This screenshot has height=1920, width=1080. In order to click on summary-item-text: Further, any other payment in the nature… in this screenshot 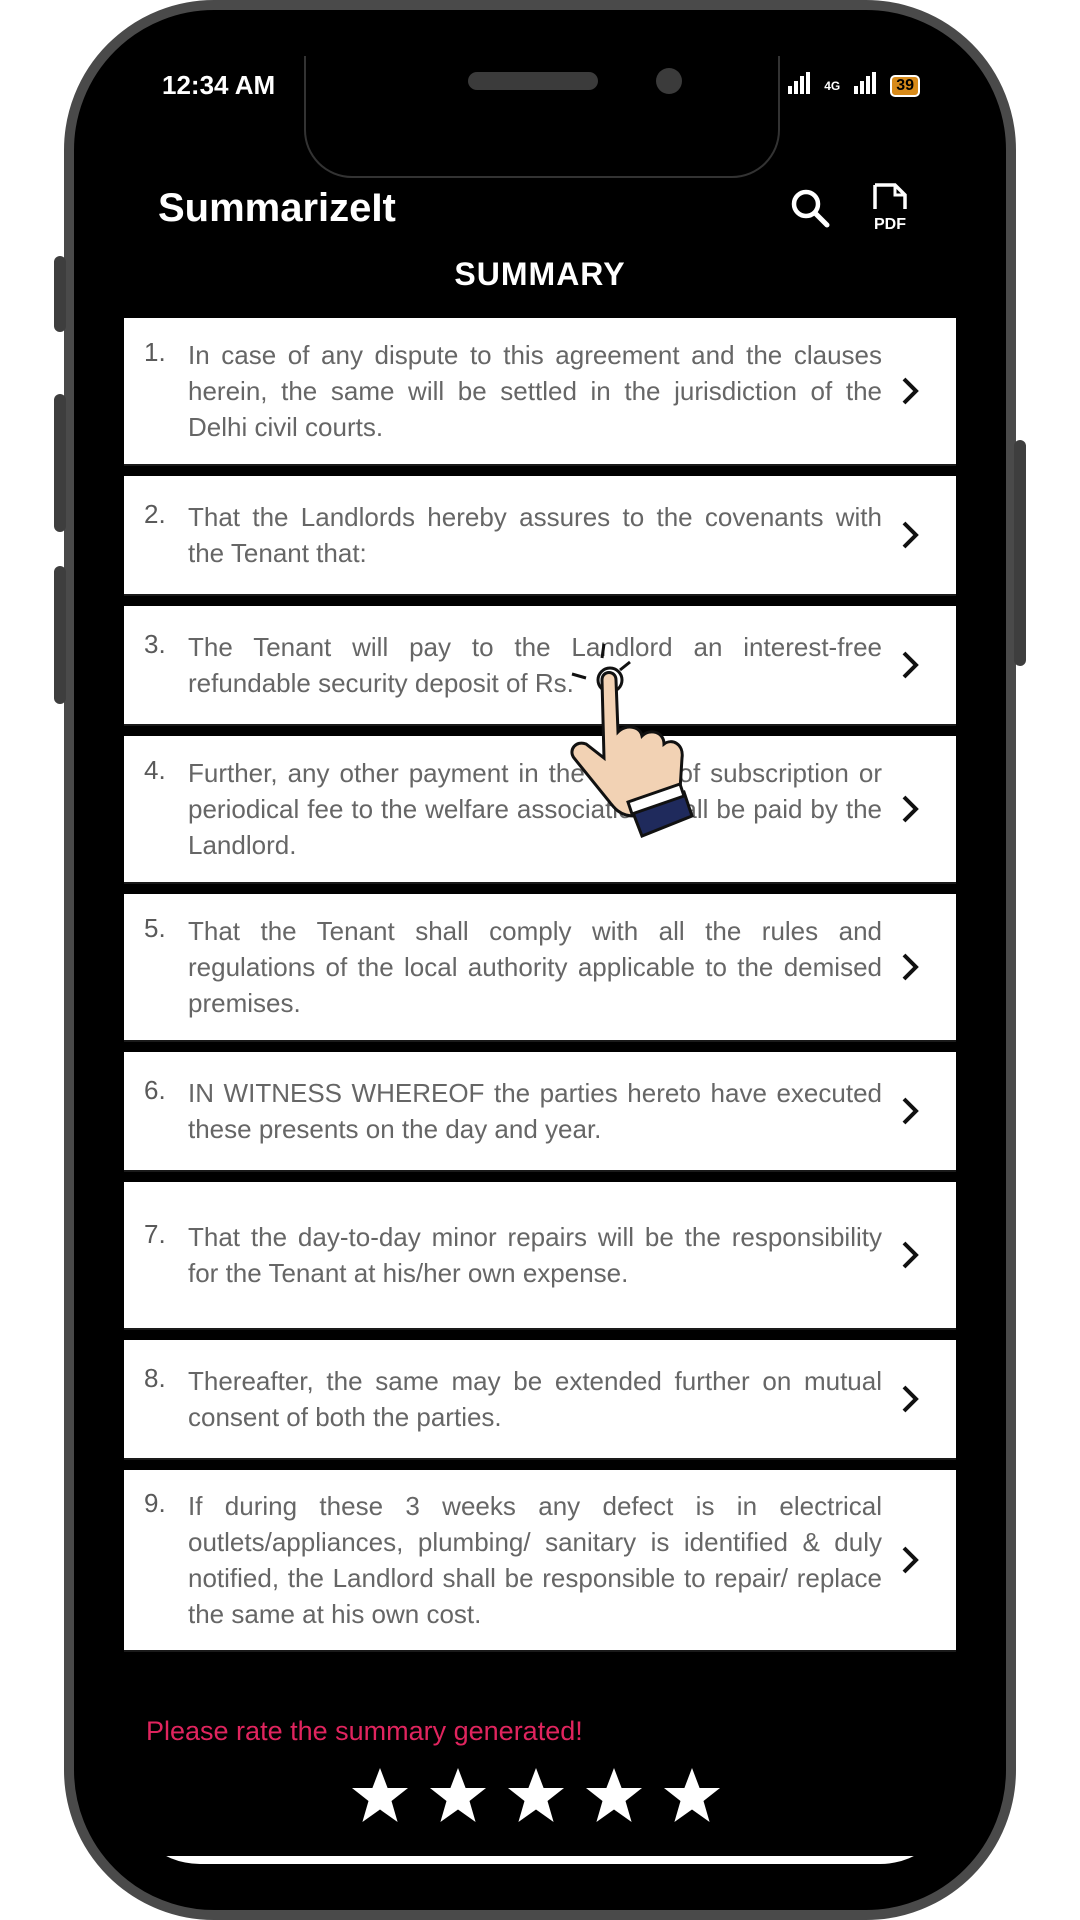, I will do `click(535, 809)`.